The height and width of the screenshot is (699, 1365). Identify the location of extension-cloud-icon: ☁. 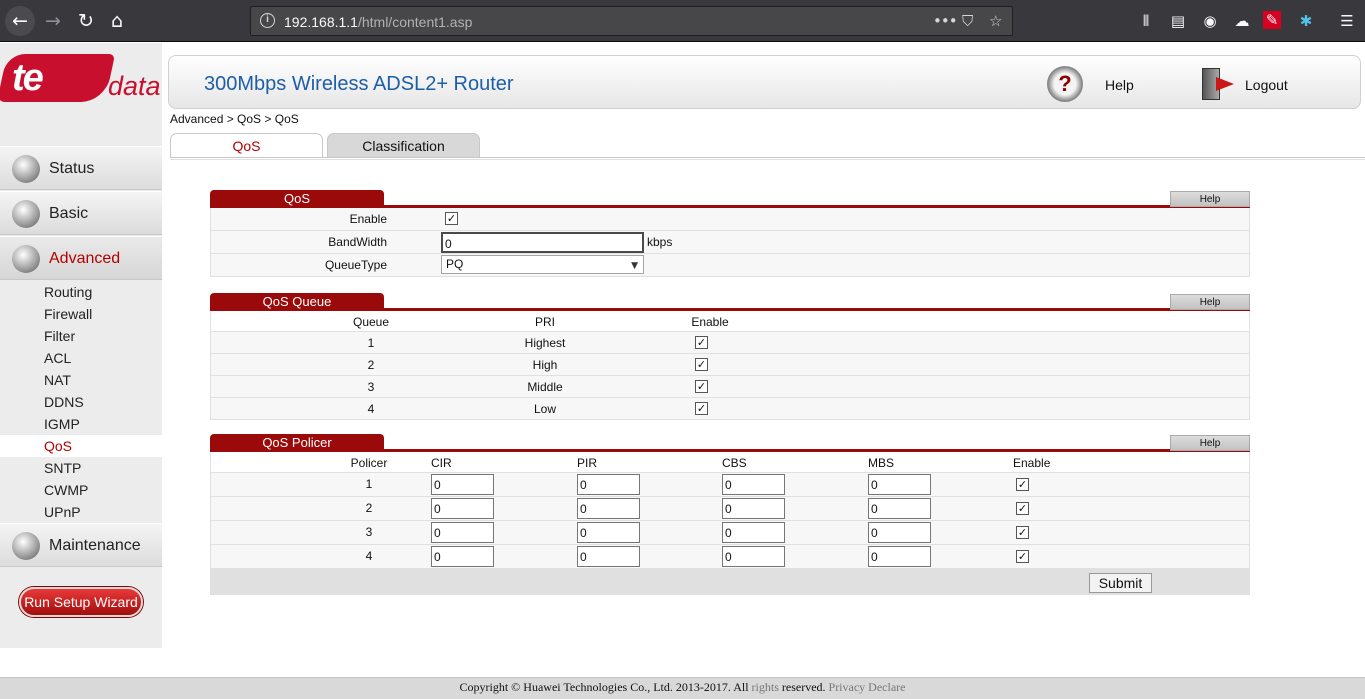
(1242, 21).